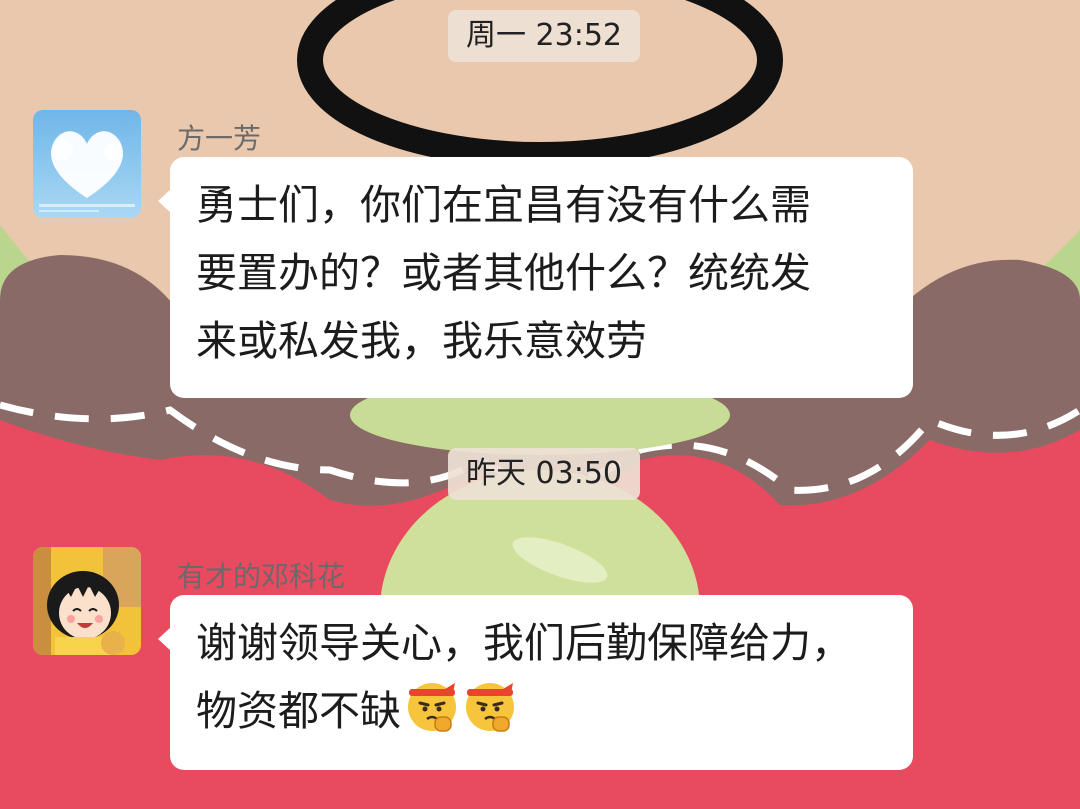 The height and width of the screenshot is (809, 1080). I want to click on cloud-heart-icon, so click(87, 164).